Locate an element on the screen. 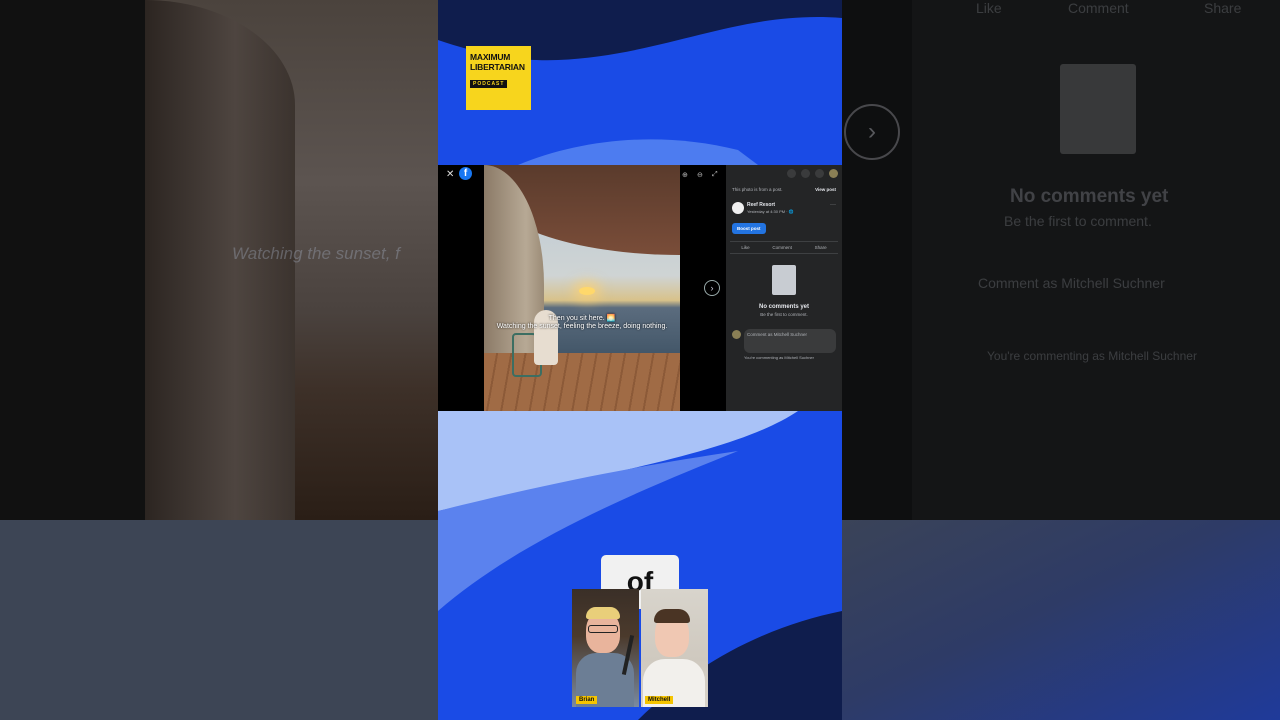 The image size is (1280, 720). logo-line-3: PODCAST is located at coordinates (489, 84).